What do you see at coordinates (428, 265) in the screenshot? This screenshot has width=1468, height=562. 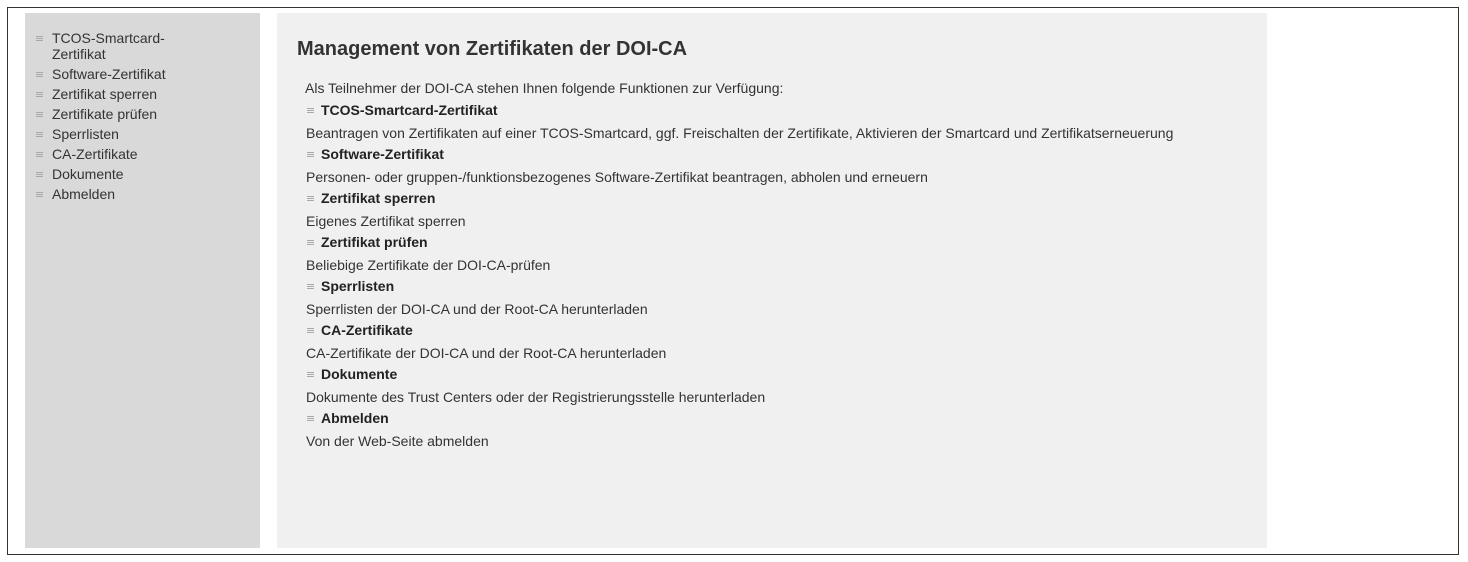 I see `function-description: Beliebige Zertifikate der DOI-CA-prüfen` at bounding box center [428, 265].